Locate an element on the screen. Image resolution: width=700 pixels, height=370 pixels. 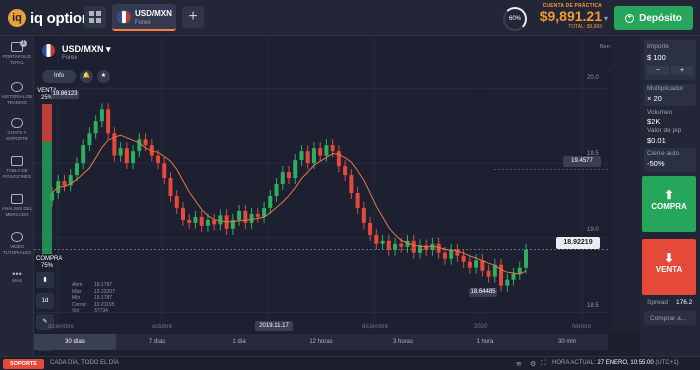
spread-label: Spread is located at coordinates (657, 302).